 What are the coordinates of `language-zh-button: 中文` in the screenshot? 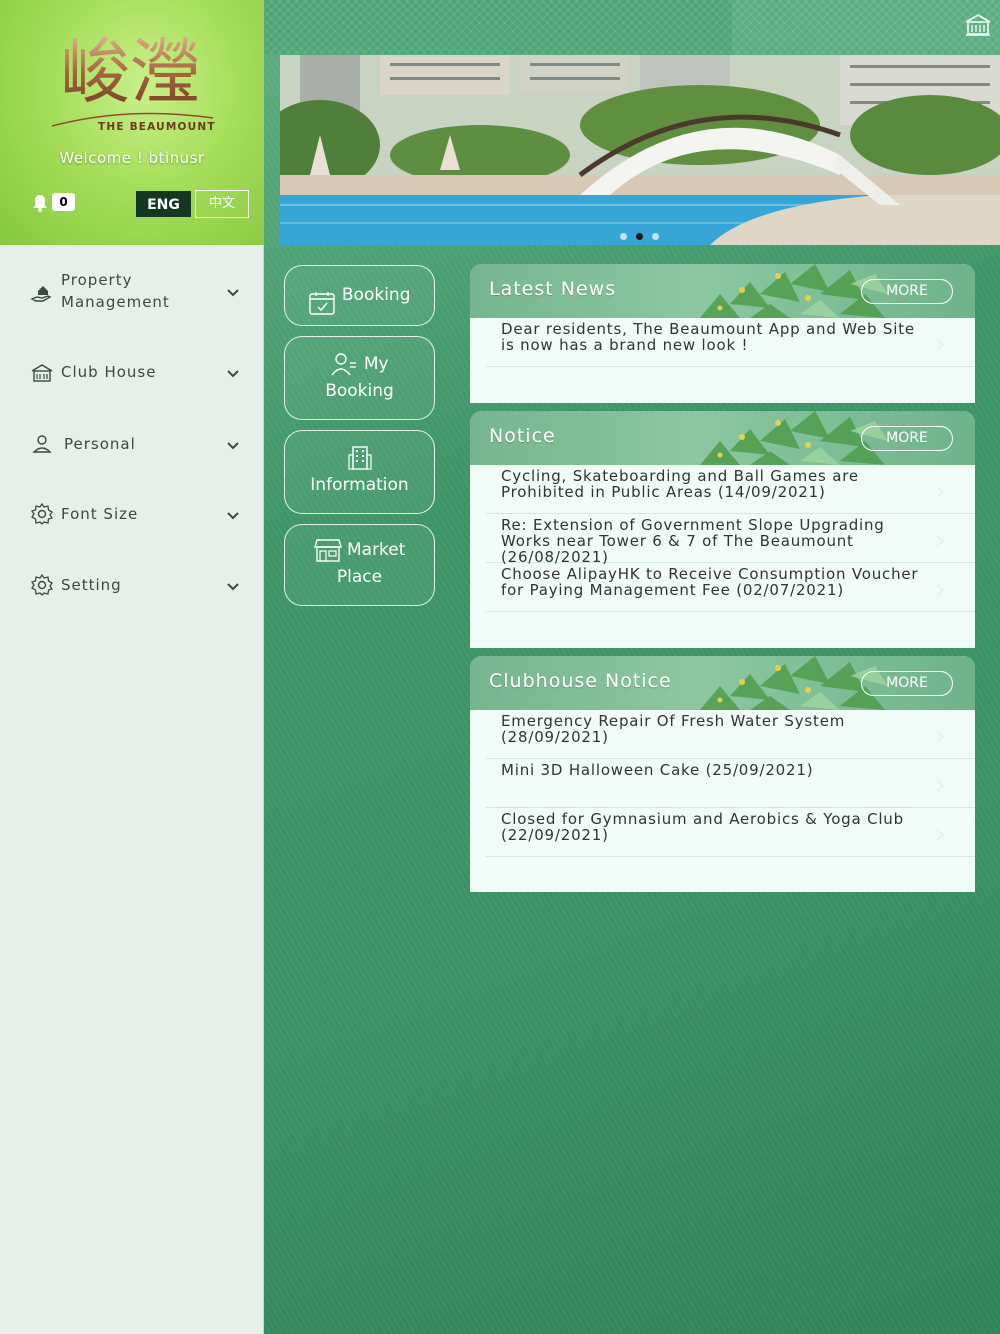 It's located at (222, 204).